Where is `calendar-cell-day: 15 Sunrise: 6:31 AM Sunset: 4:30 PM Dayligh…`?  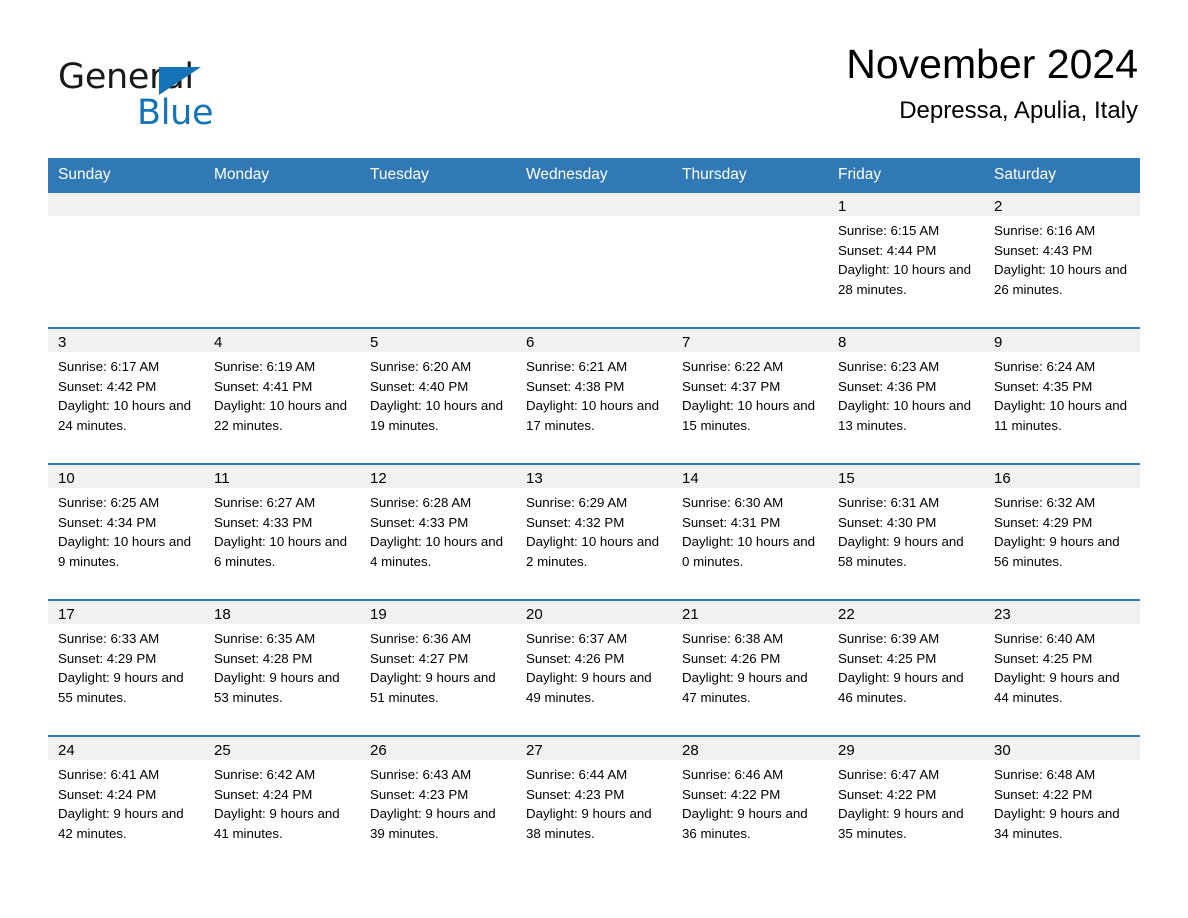 calendar-cell-day: 15 Sunrise: 6:31 AM Sunset: 4:30 PM Dayligh… is located at coordinates (906, 532).